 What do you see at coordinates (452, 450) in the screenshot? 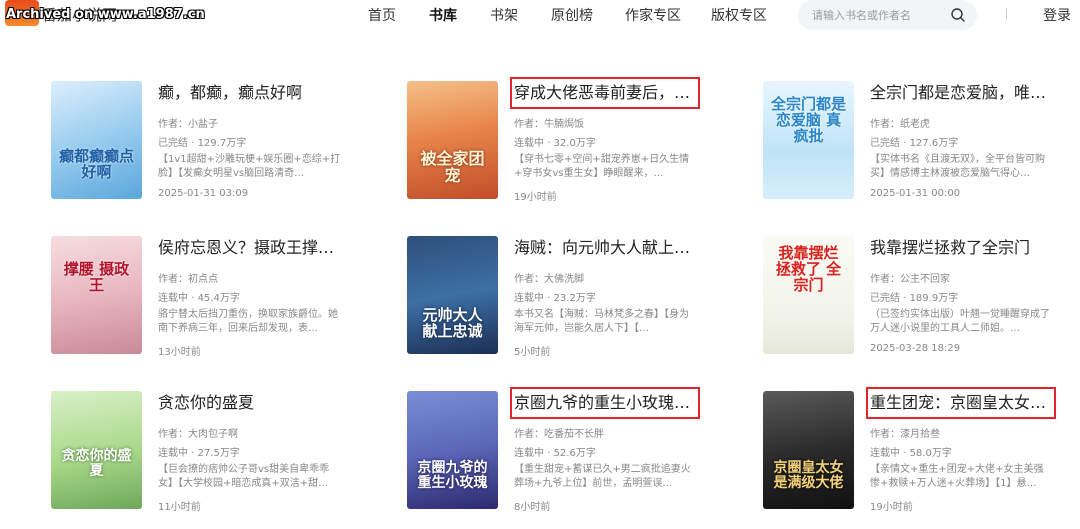
I see `book-cover: 京圈九爷的 重生小玫瑰` at bounding box center [452, 450].